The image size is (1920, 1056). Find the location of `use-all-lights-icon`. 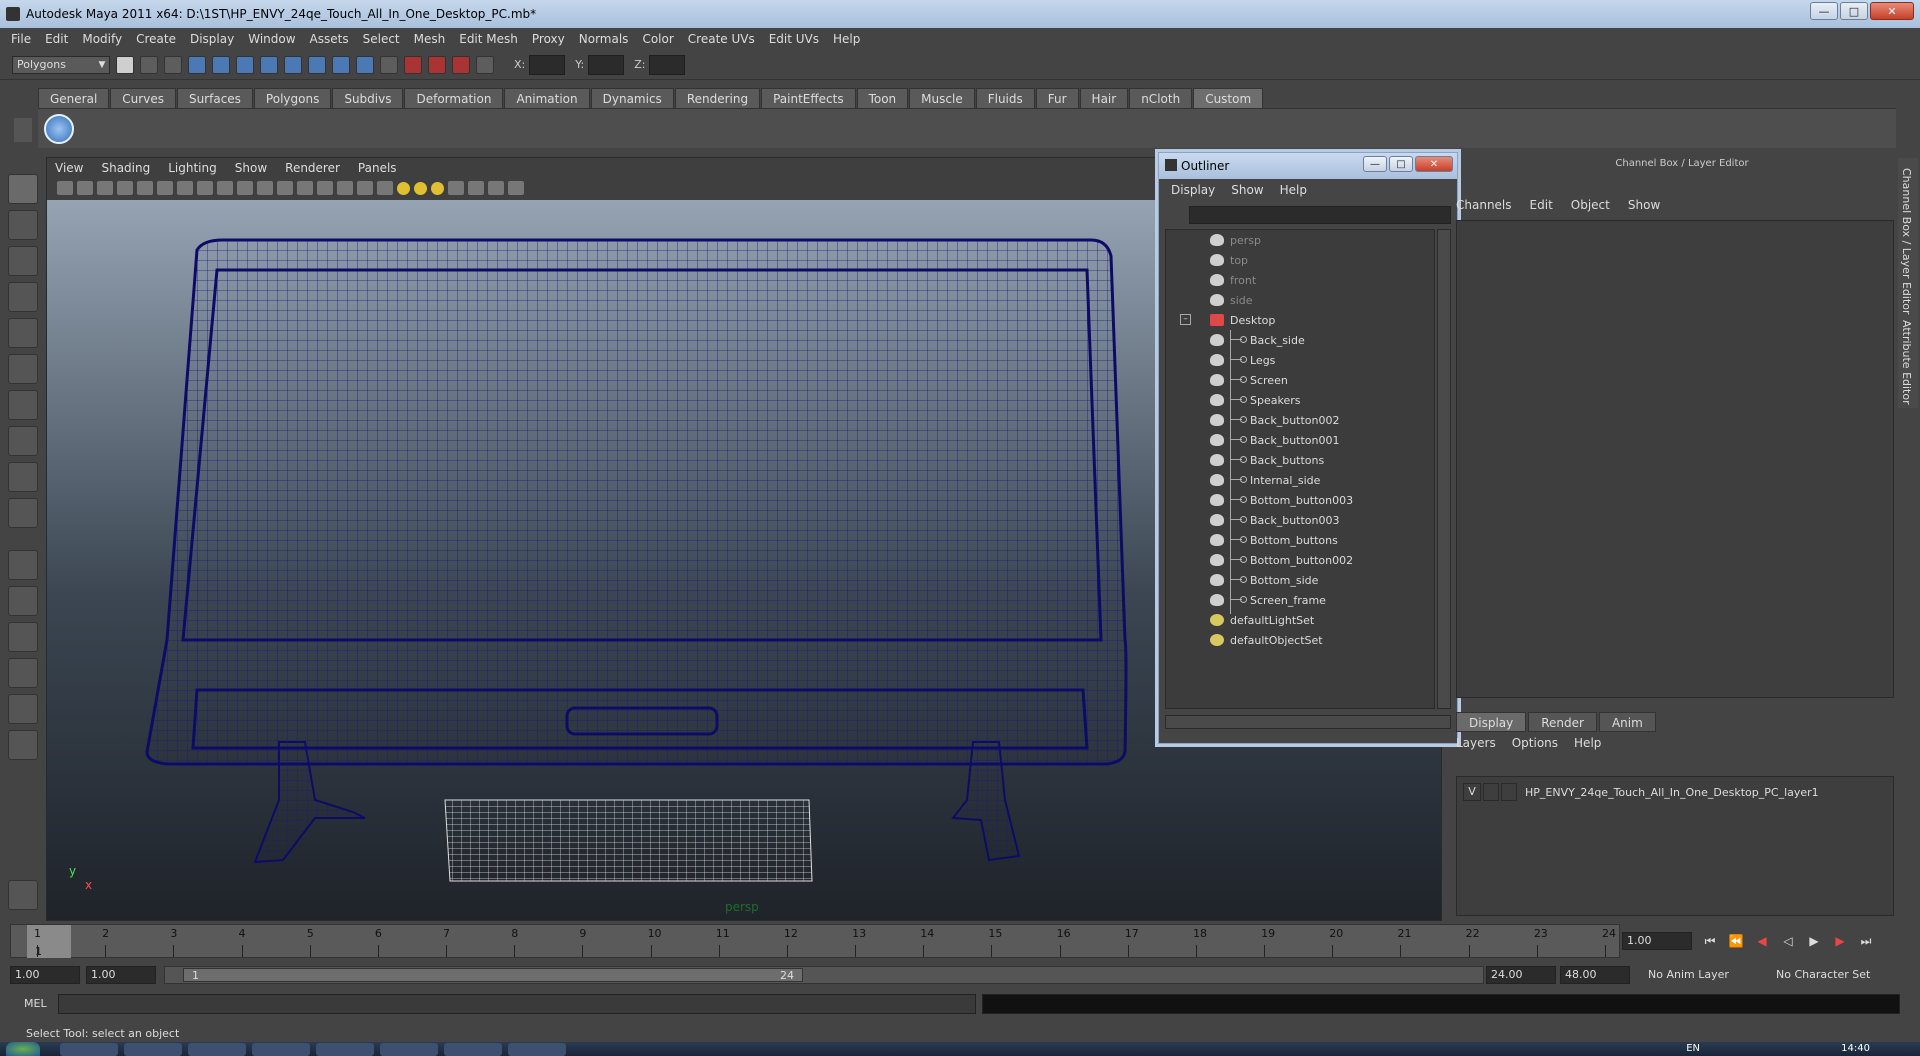

use-all-lights-icon is located at coordinates (403, 188).